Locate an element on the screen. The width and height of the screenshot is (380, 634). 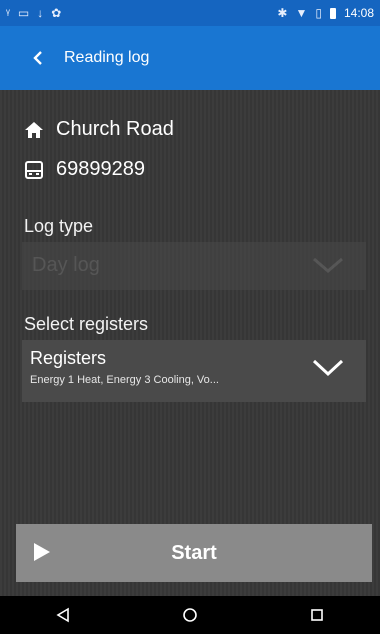
select-registers-label: Select registers is located at coordinates (86, 324).